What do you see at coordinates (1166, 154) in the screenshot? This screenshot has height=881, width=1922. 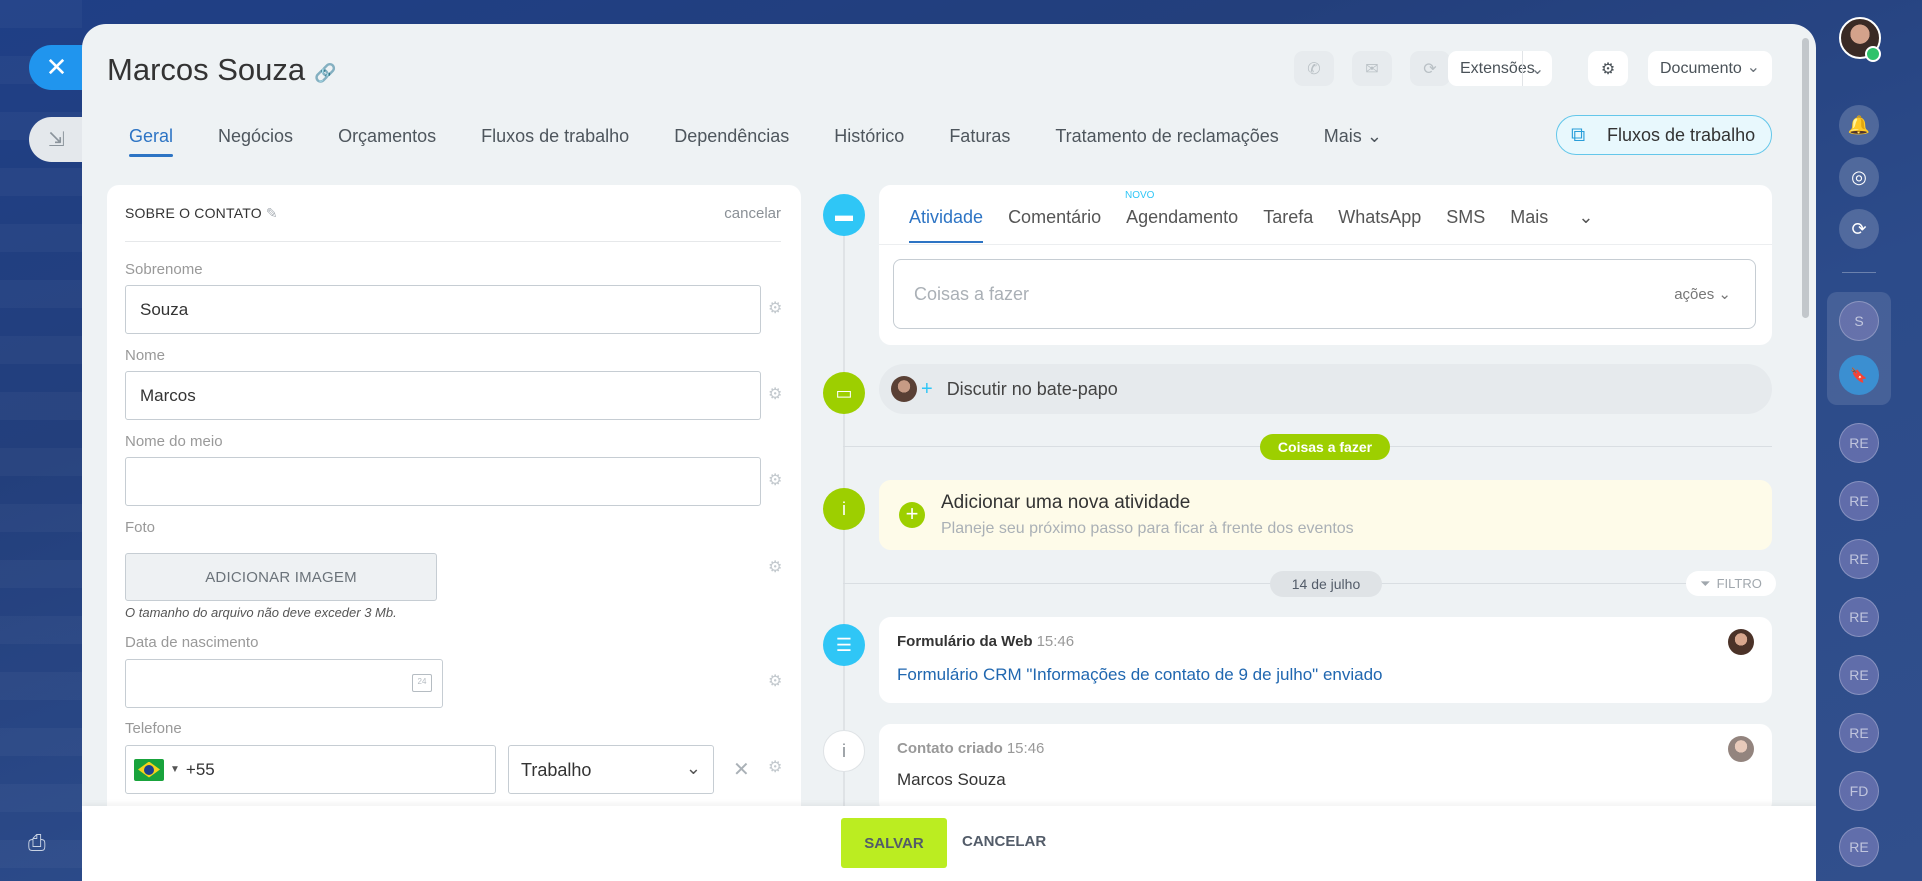 I see `tab-reclamacoes: Tratamento de reclamações` at bounding box center [1166, 154].